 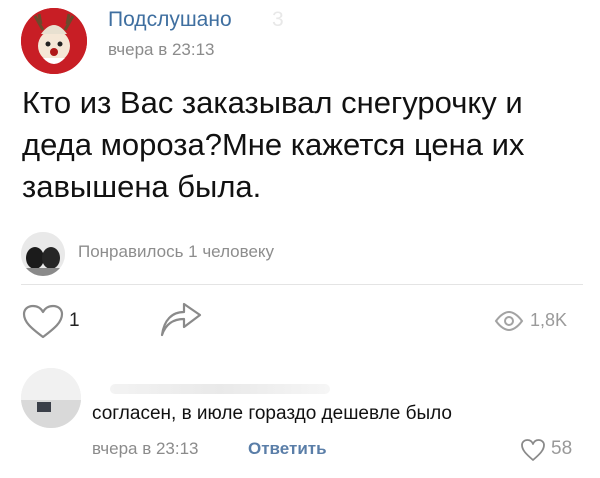 What do you see at coordinates (74, 320) in the screenshot?
I see `like-count: 1` at bounding box center [74, 320].